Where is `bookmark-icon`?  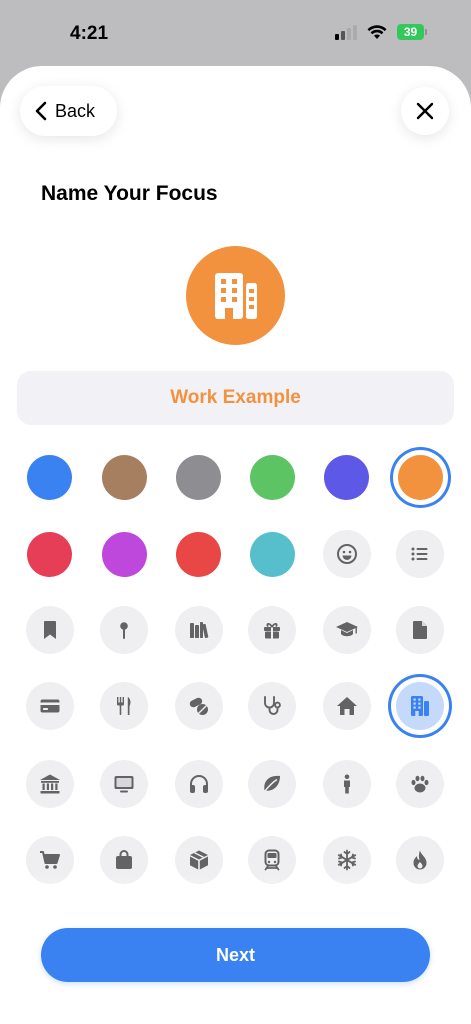
bookmark-icon is located at coordinates (49, 630).